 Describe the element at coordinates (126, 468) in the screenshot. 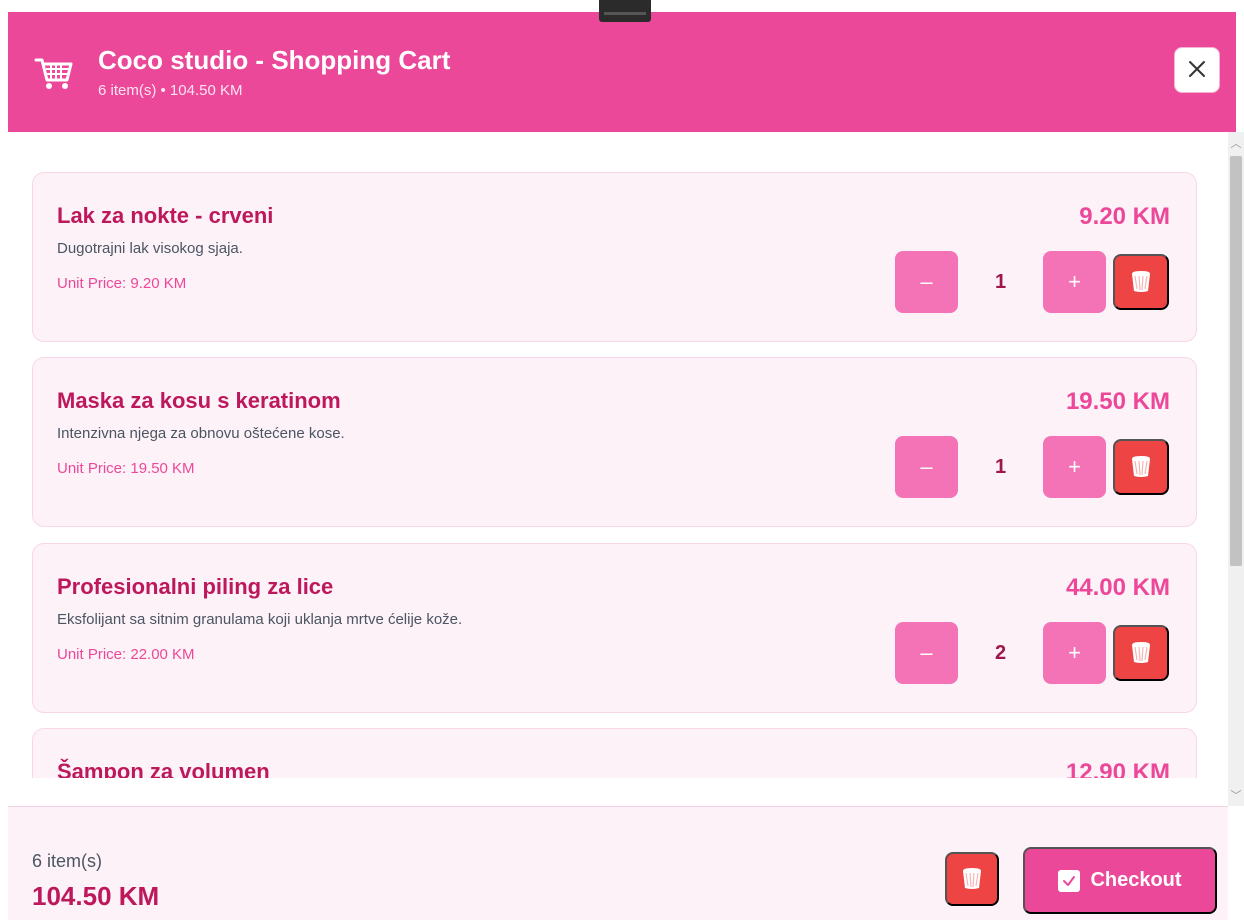

I see `item-unit-price: Unit Price: 19.50 KM` at that location.